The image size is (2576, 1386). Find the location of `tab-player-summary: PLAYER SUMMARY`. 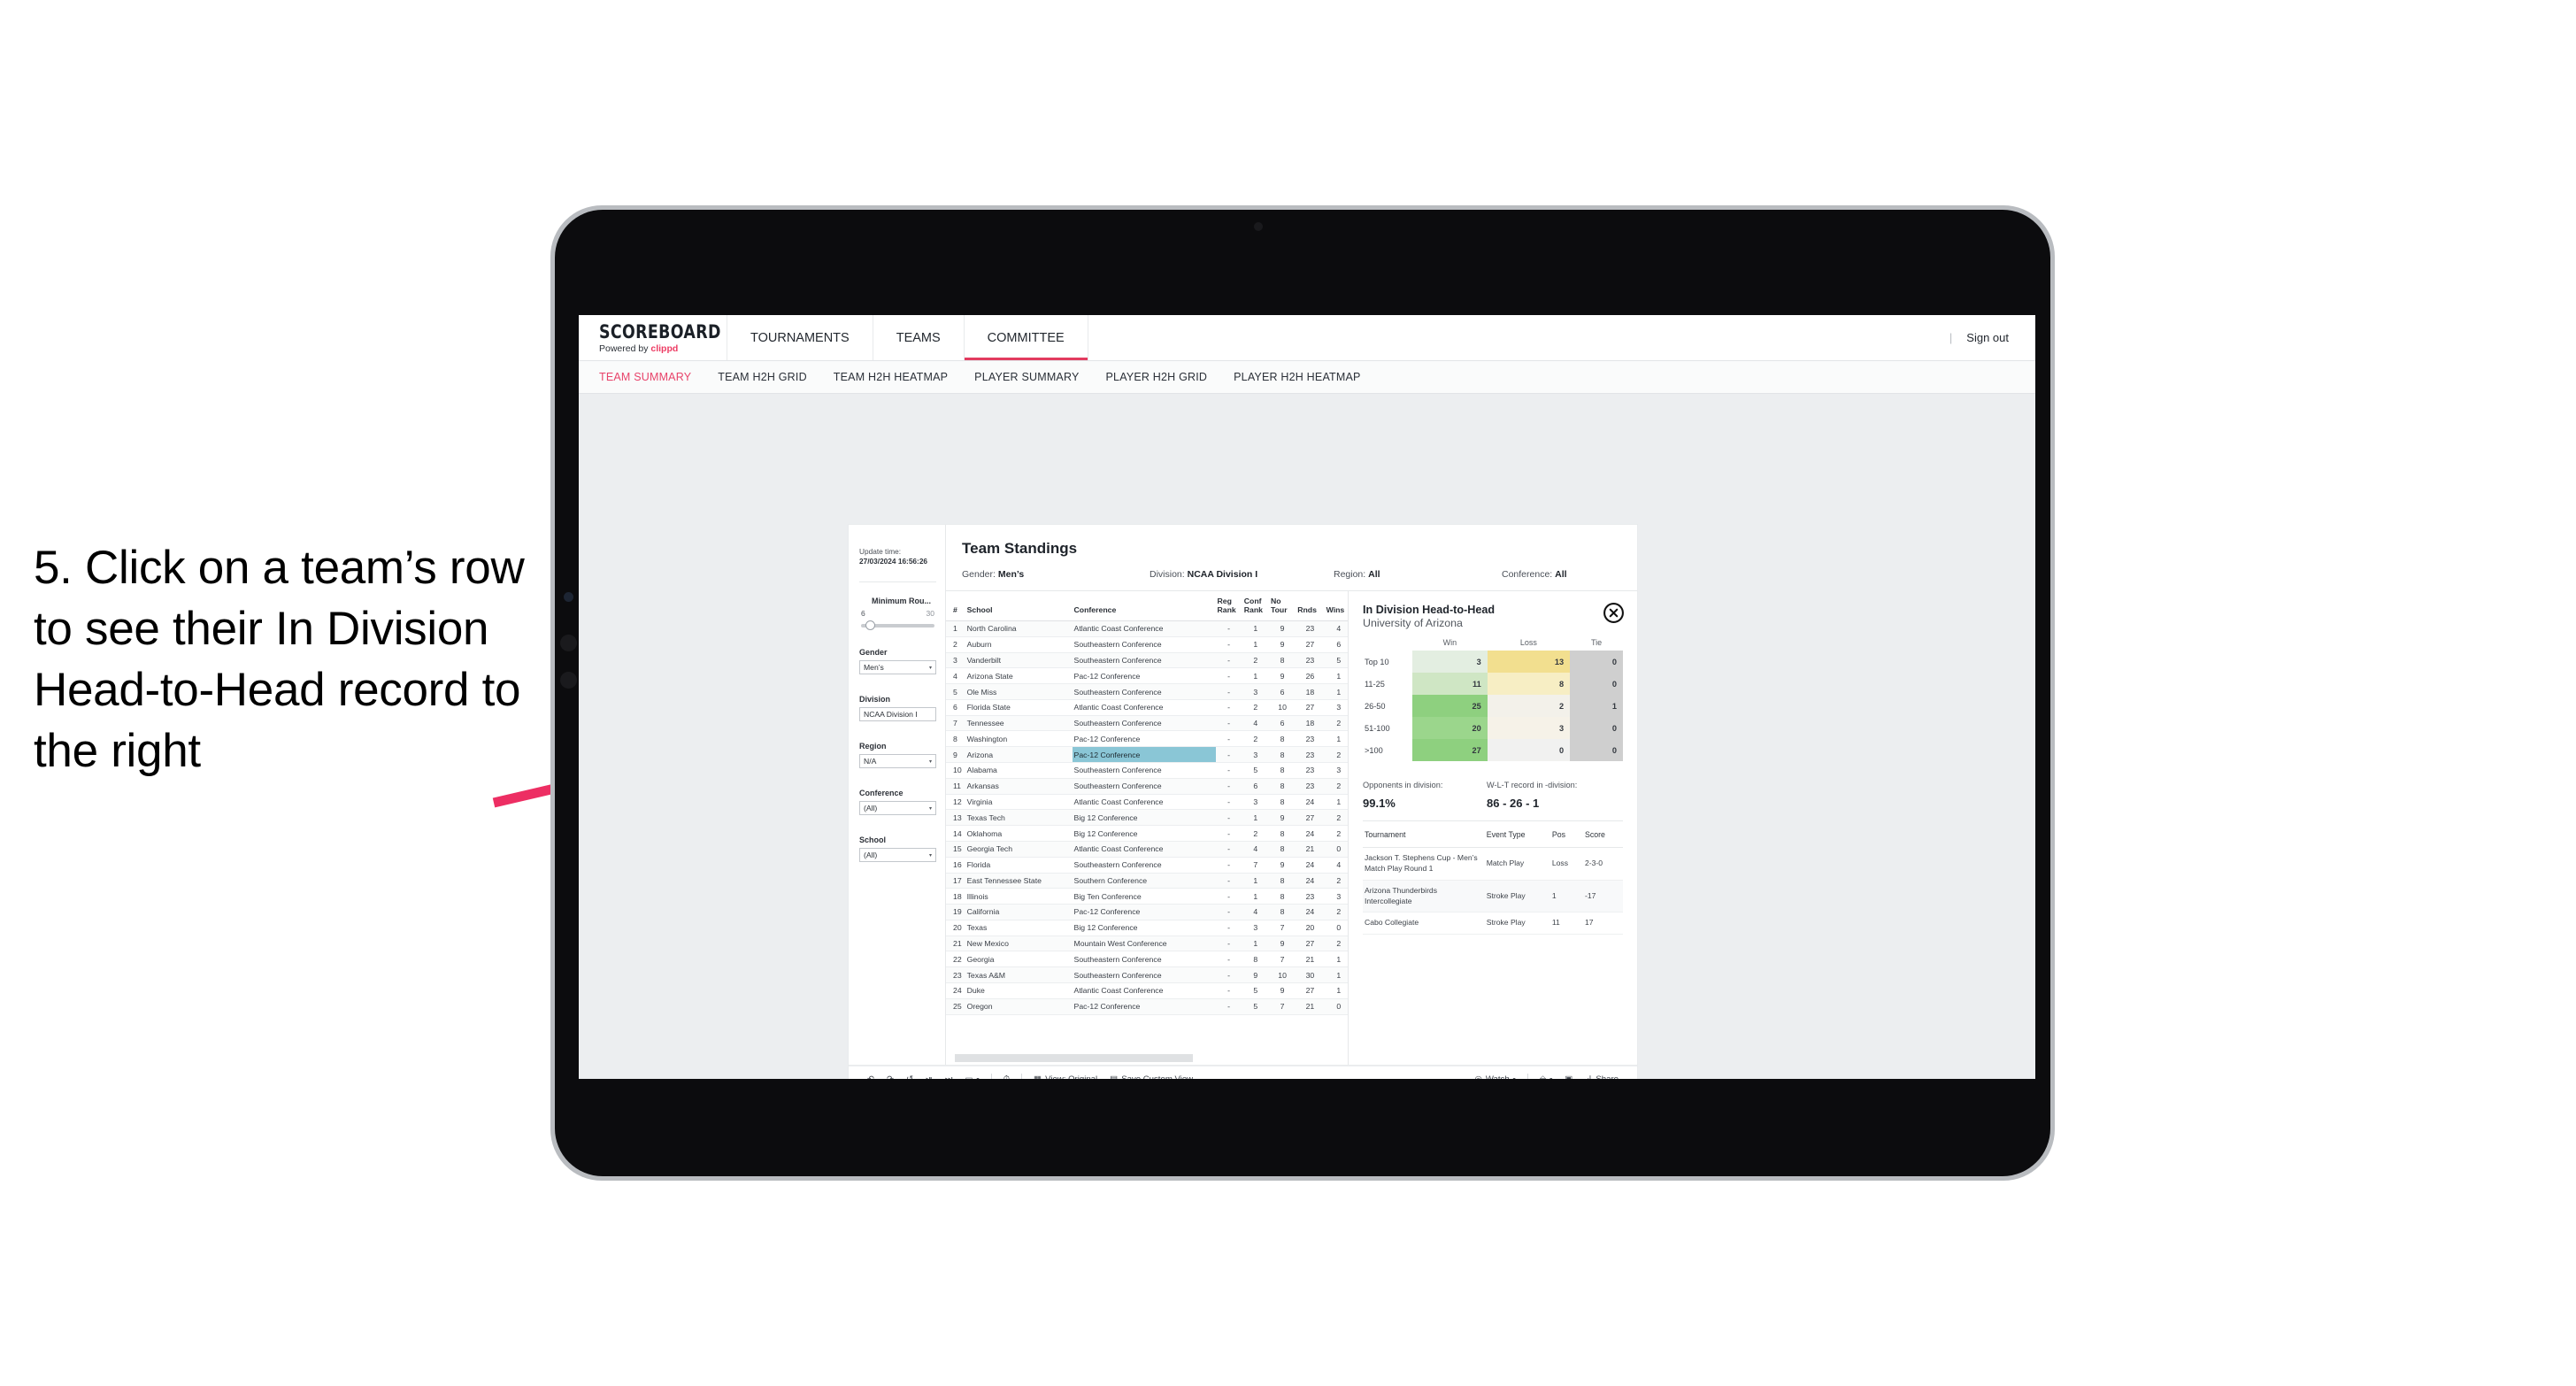

tab-player-summary: PLAYER SUMMARY is located at coordinates (1026, 377).